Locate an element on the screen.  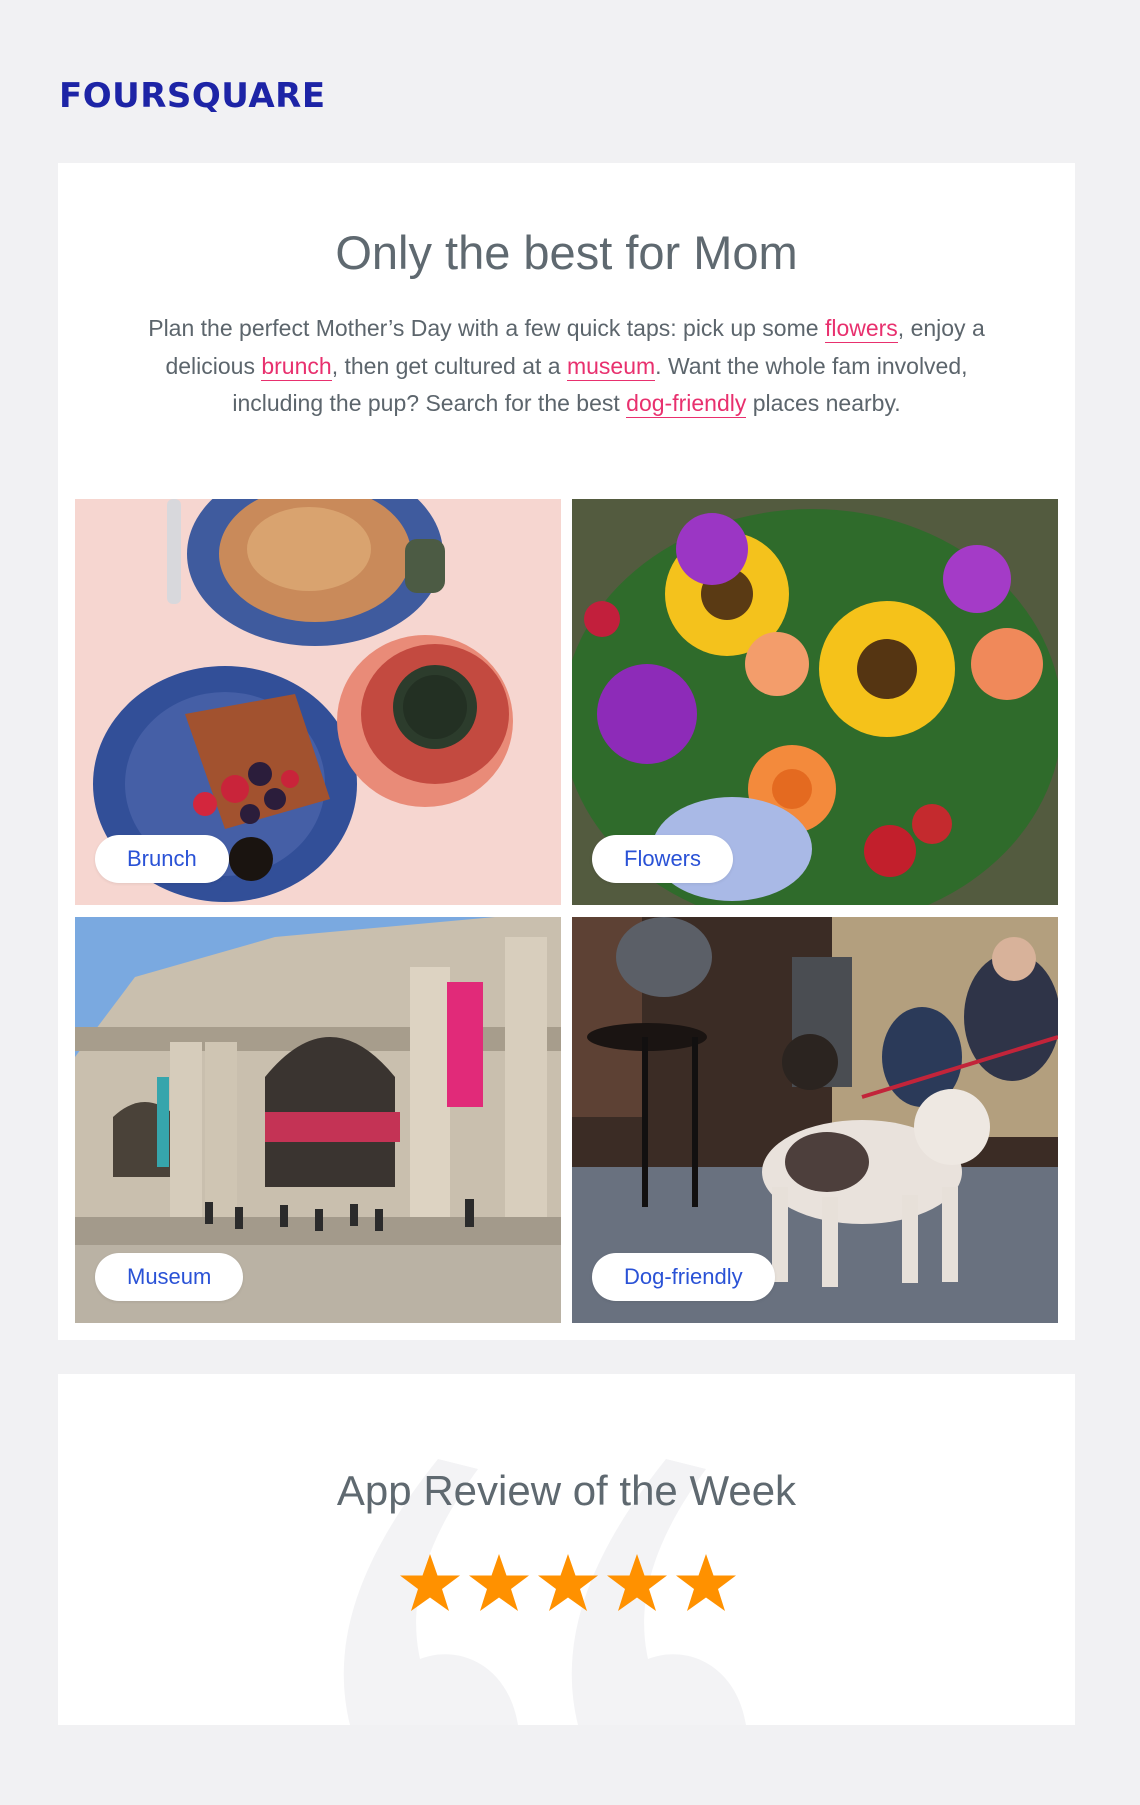
quote-mark-icon is located at coordinates (544, 1592).